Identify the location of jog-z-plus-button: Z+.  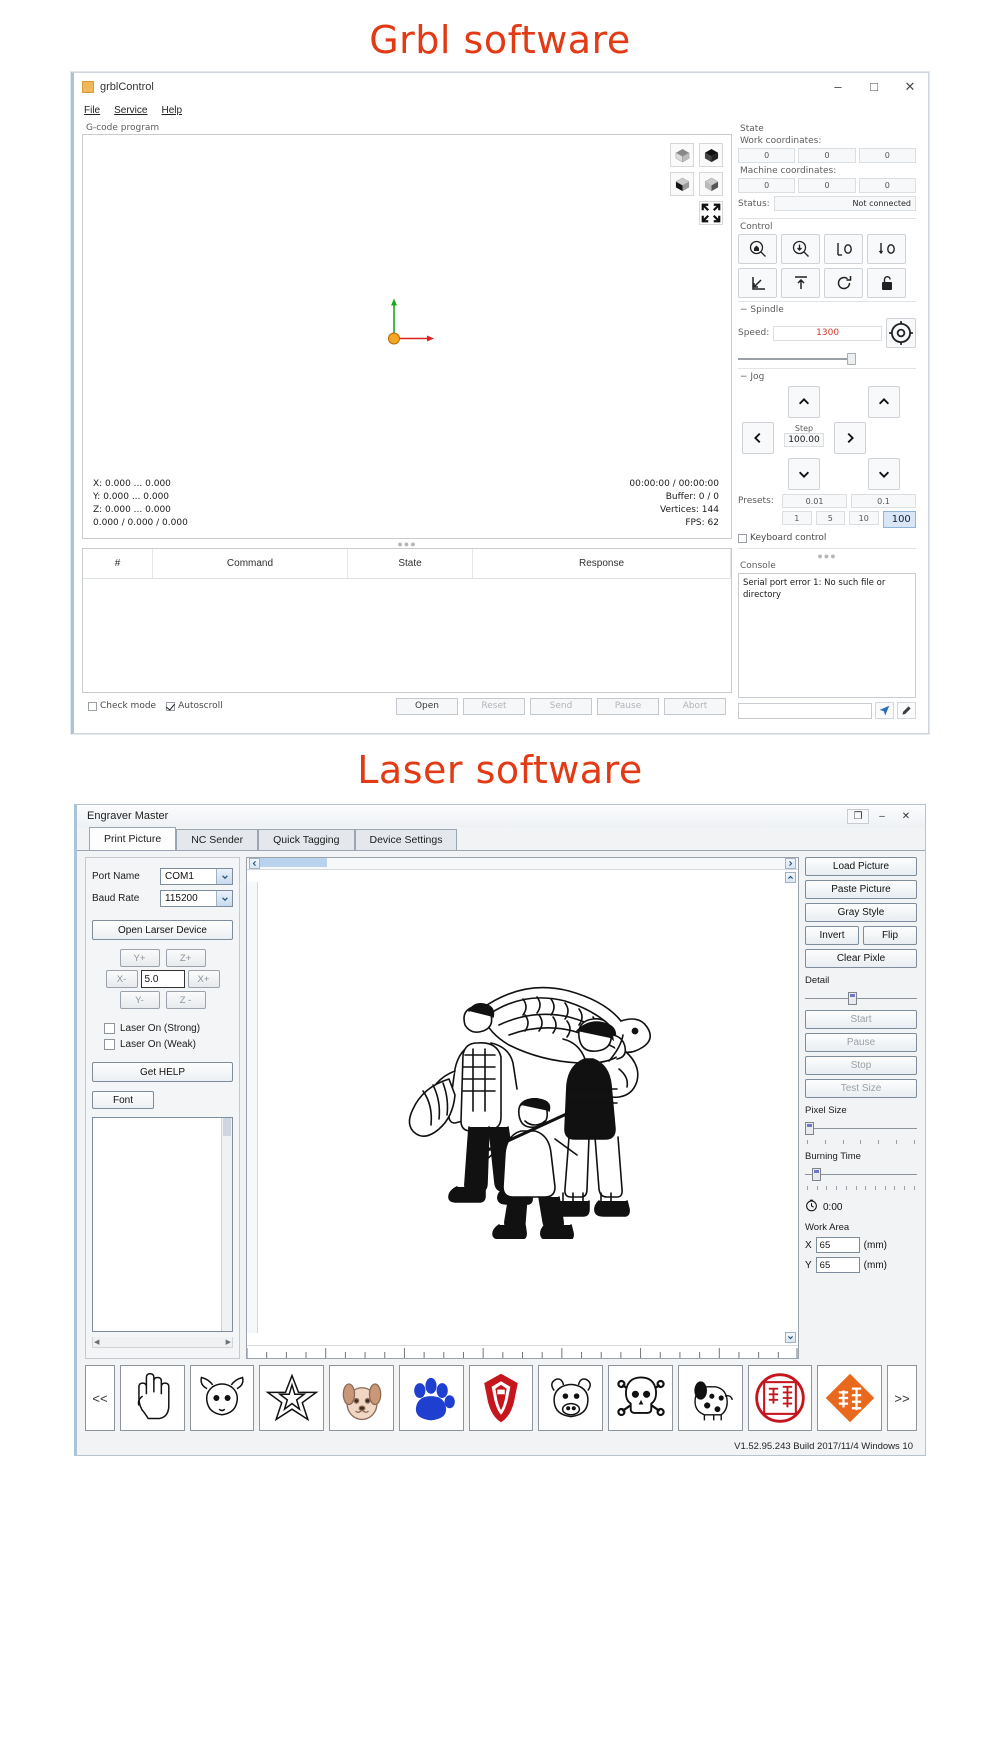
(185, 958).